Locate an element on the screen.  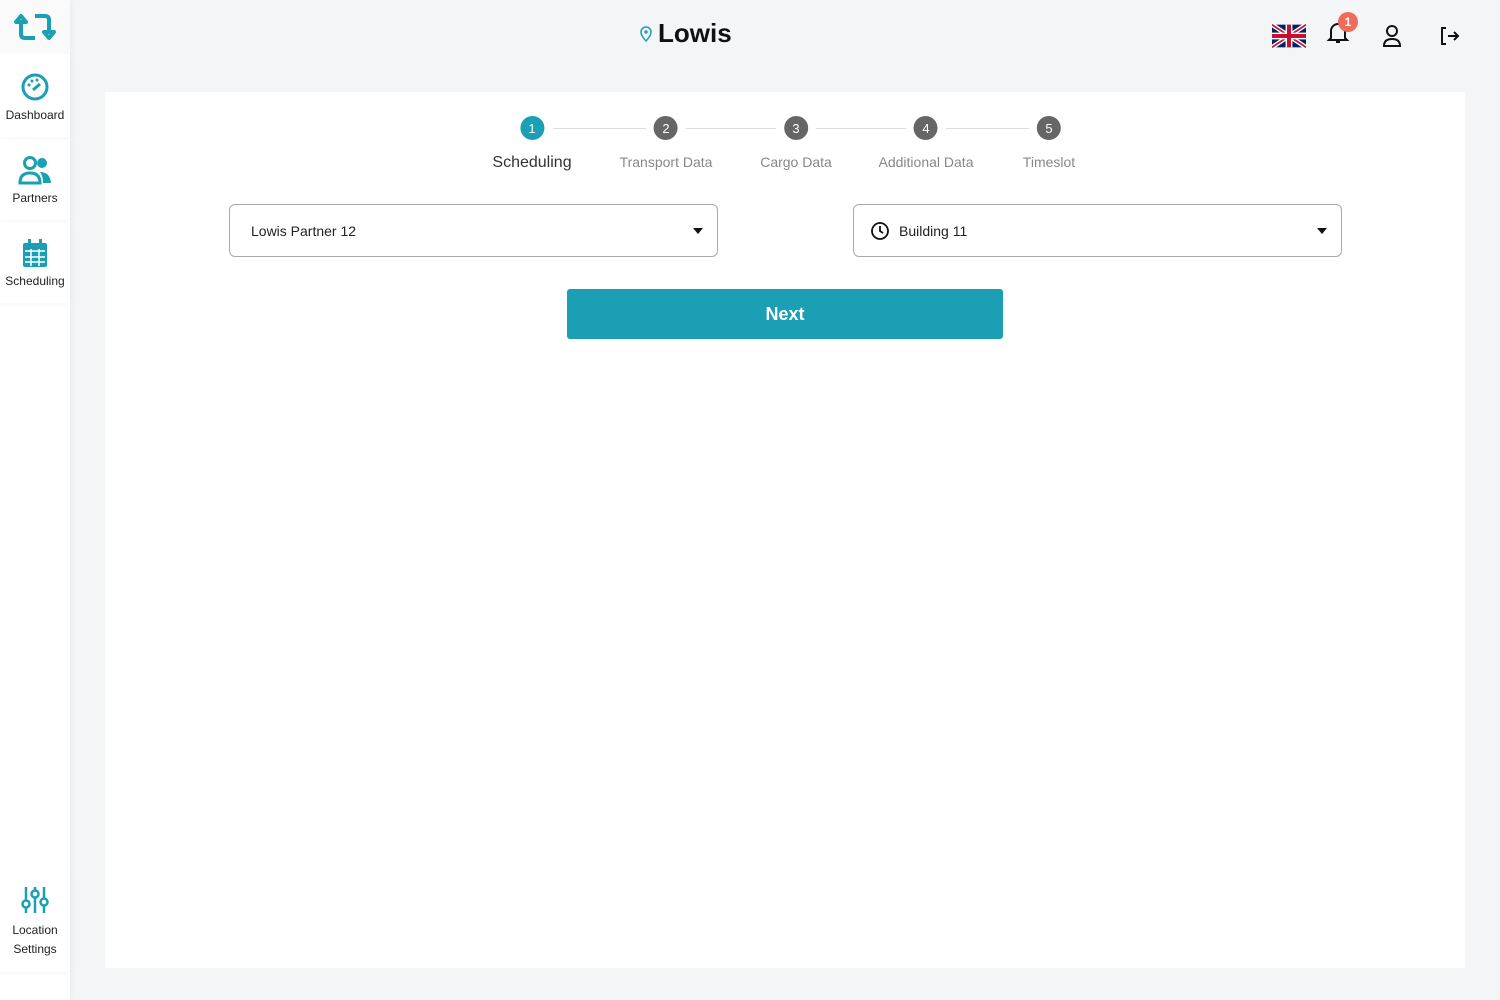
sidebar-item-partners: Partners is located at coordinates (35, 180).